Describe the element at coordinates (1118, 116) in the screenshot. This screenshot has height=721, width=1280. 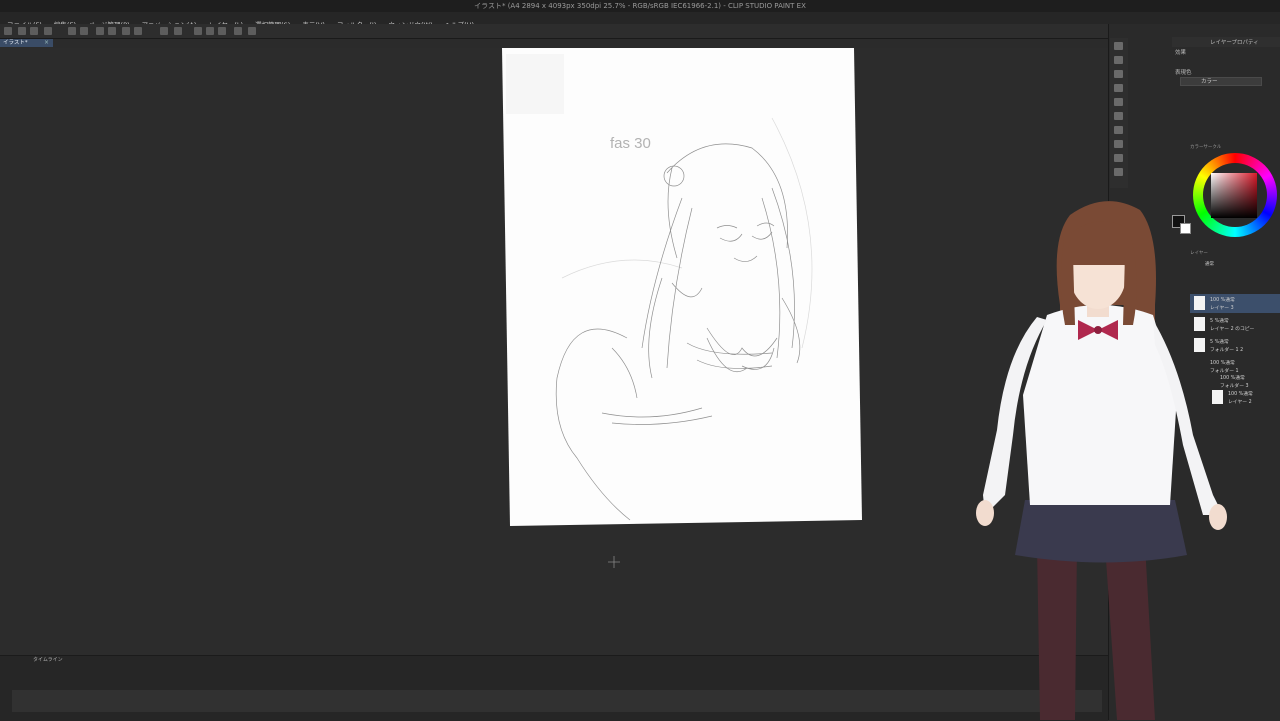
I see `fill-bucket-icon` at that location.